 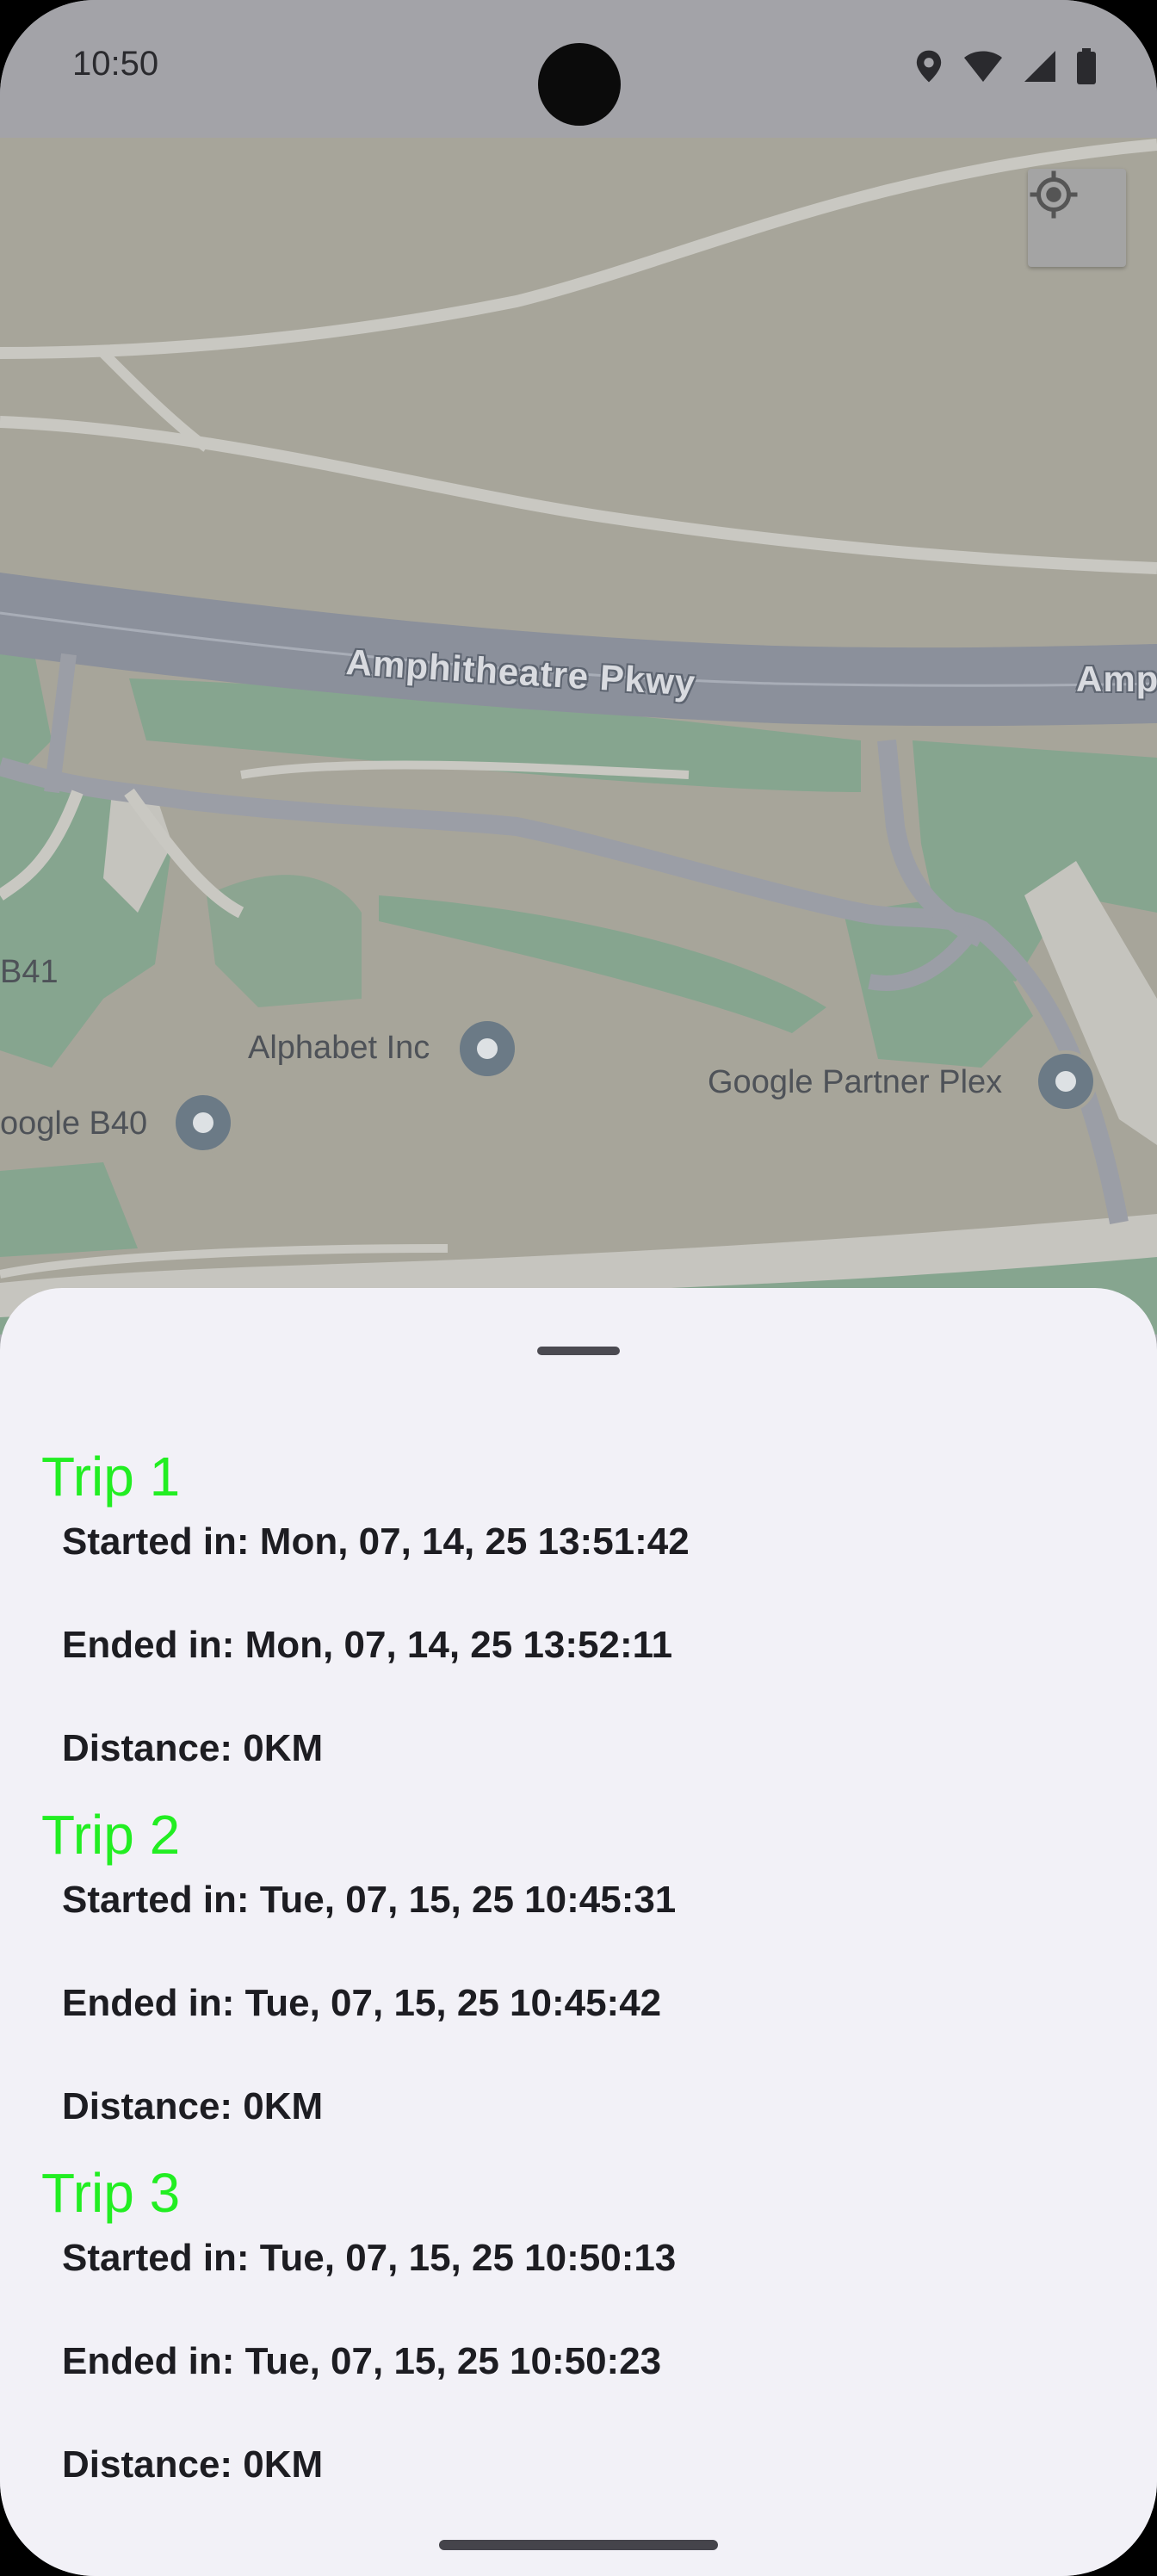 I want to click on status-icons, so click(x=1005, y=66).